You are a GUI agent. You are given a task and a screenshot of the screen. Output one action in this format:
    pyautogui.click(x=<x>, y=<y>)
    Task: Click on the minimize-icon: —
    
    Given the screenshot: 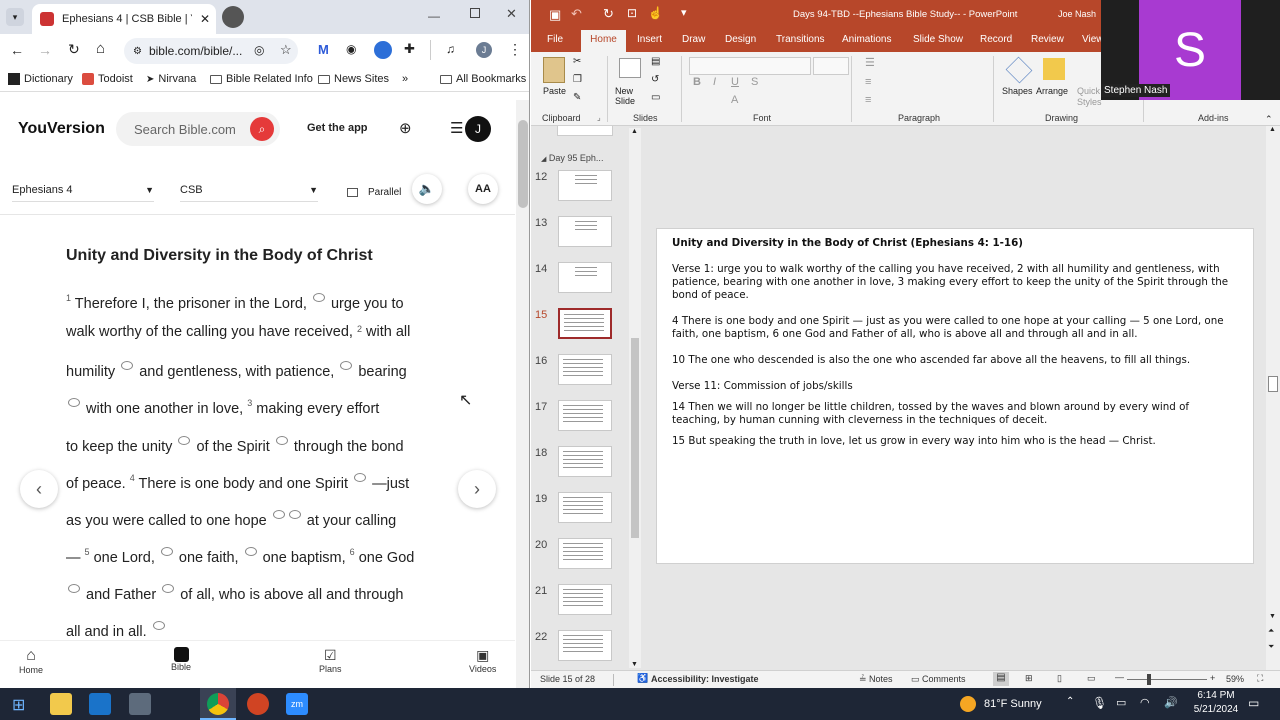 What is the action you would take?
    pyautogui.click(x=434, y=16)
    